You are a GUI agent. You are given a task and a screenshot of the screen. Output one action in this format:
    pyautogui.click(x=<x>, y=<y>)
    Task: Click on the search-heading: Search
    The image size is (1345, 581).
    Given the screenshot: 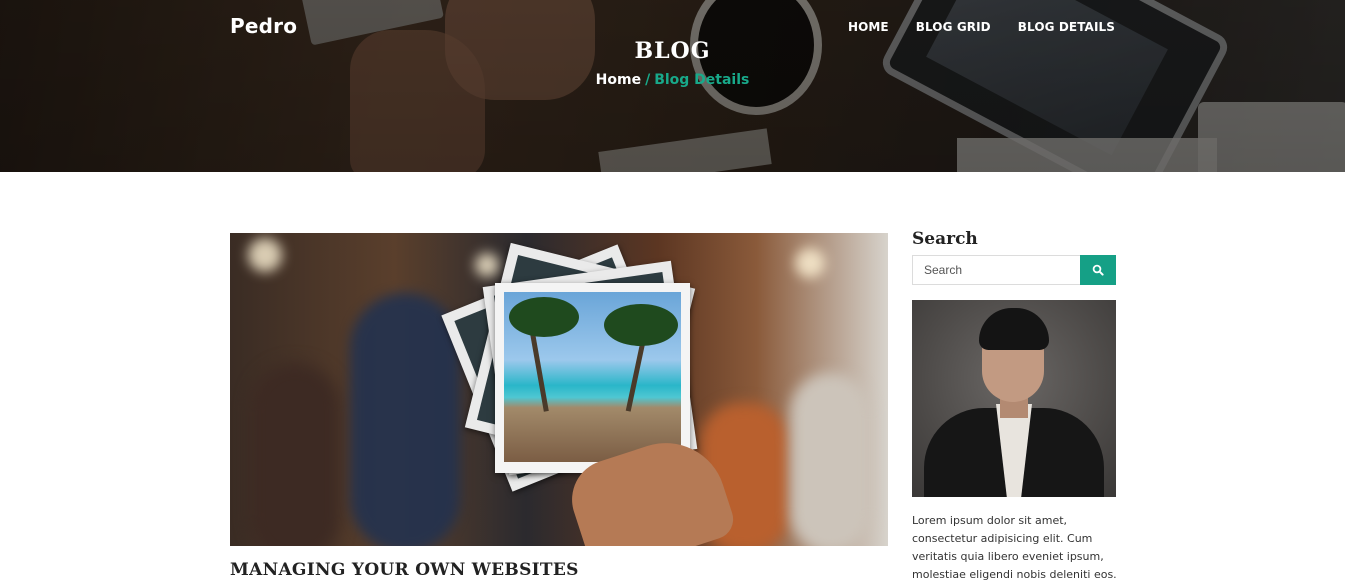 What is the action you would take?
    pyautogui.click(x=945, y=239)
    